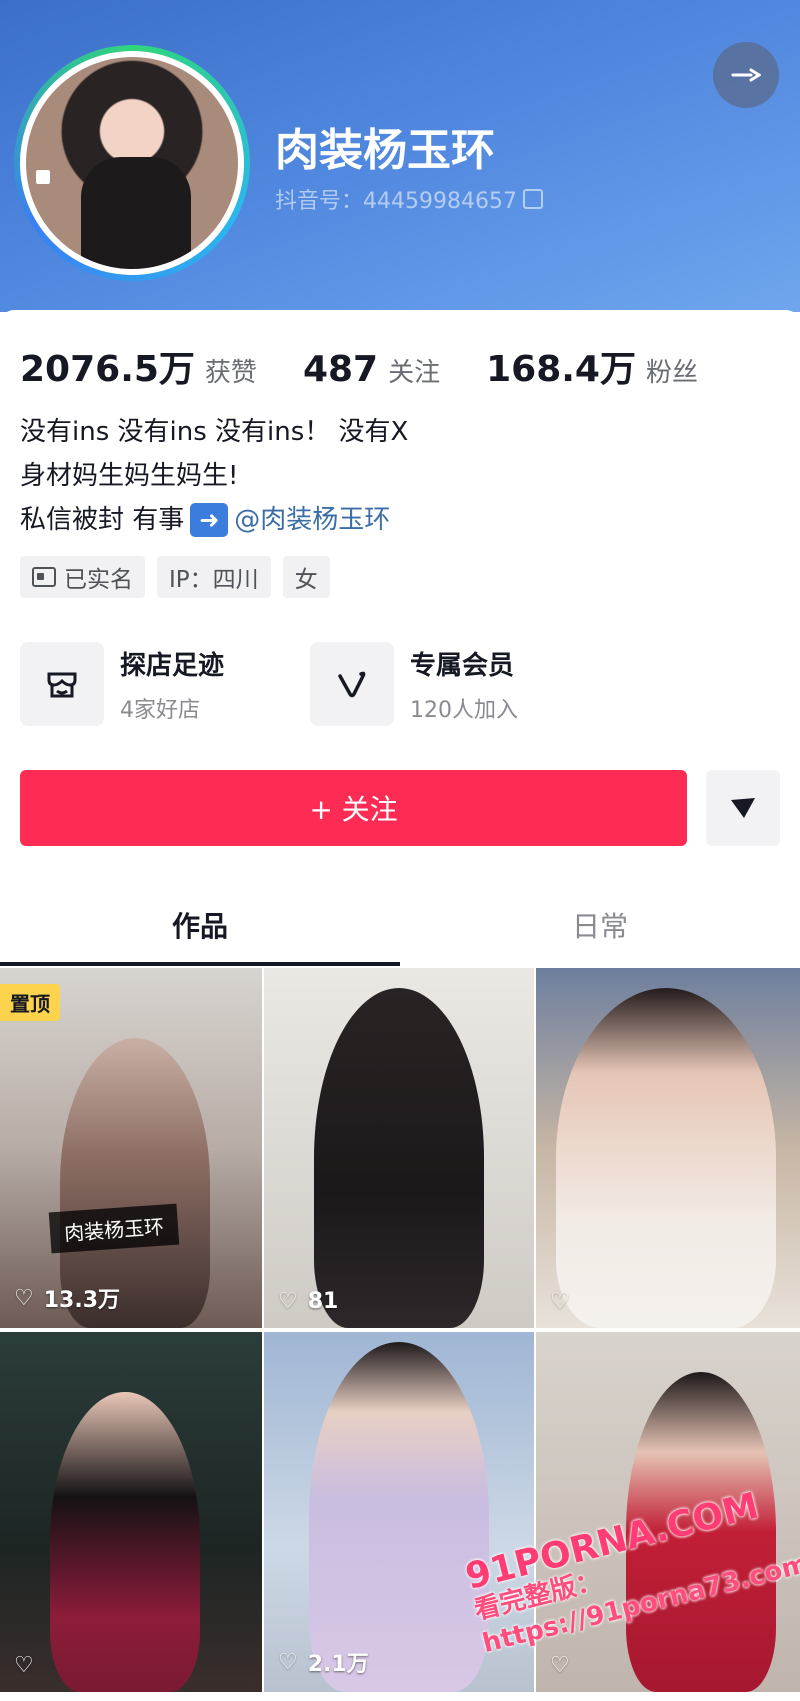  Describe the element at coordinates (230, 373) in the screenshot. I see `stat-likes-label: 获赞` at that location.